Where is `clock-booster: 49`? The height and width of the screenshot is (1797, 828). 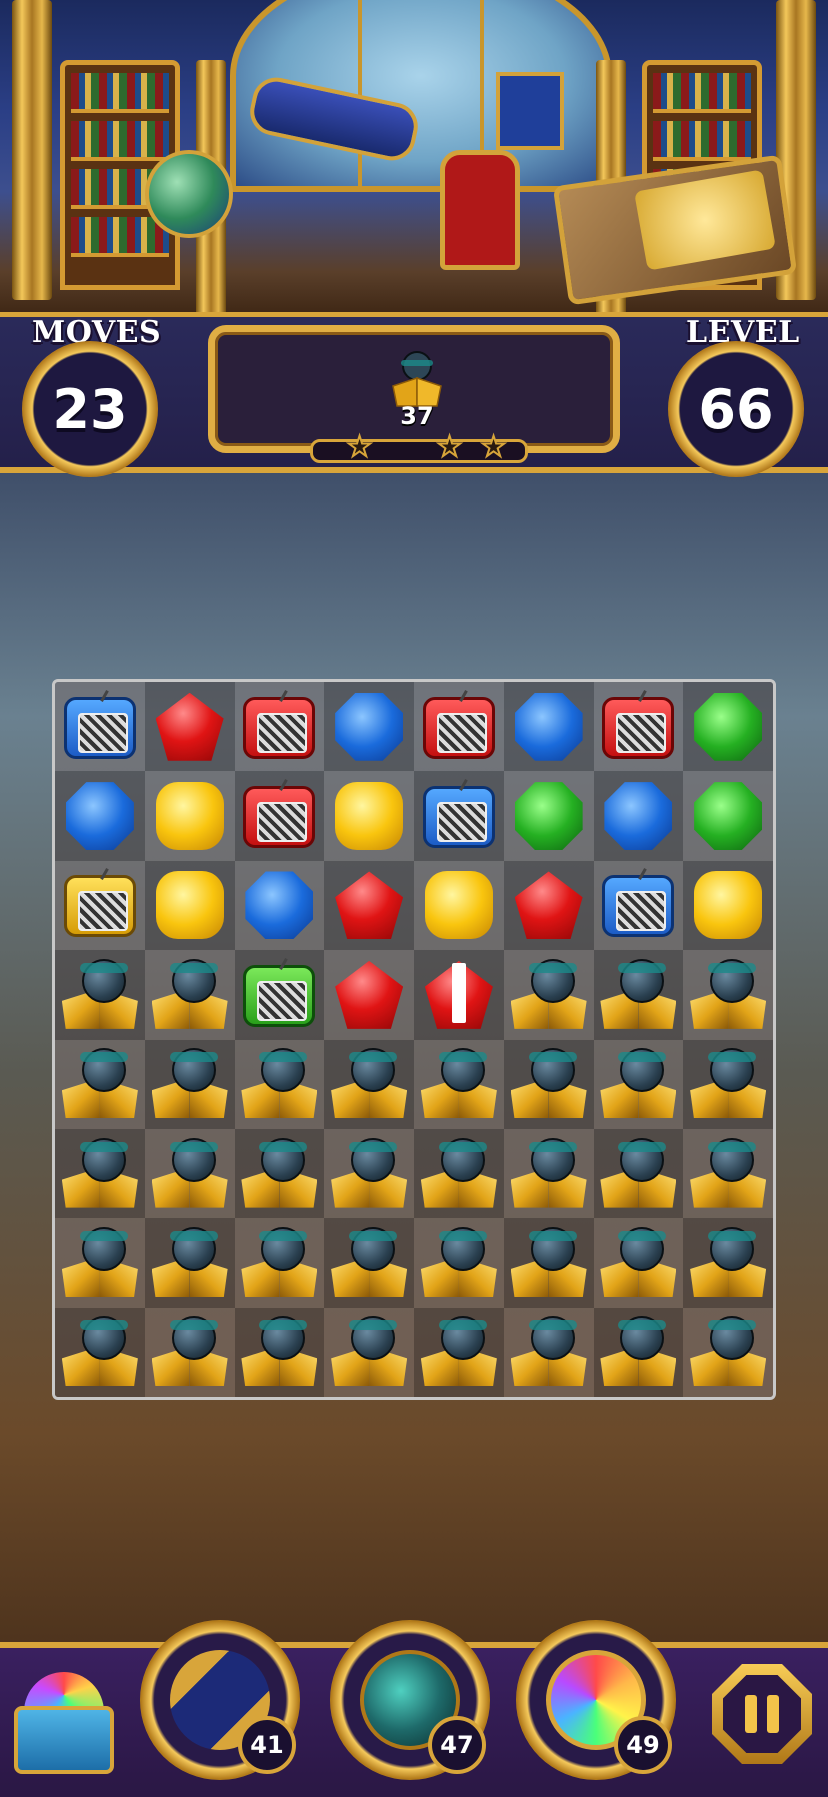 clock-booster: 49 is located at coordinates (596, 1700).